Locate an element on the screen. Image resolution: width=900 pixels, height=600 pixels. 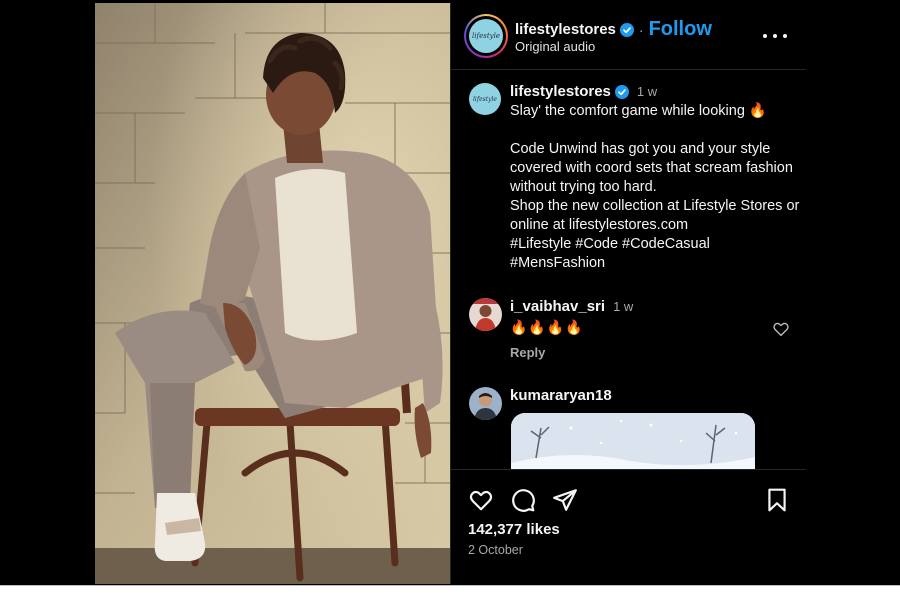
reply-button: Reply is located at coordinates (527, 352).